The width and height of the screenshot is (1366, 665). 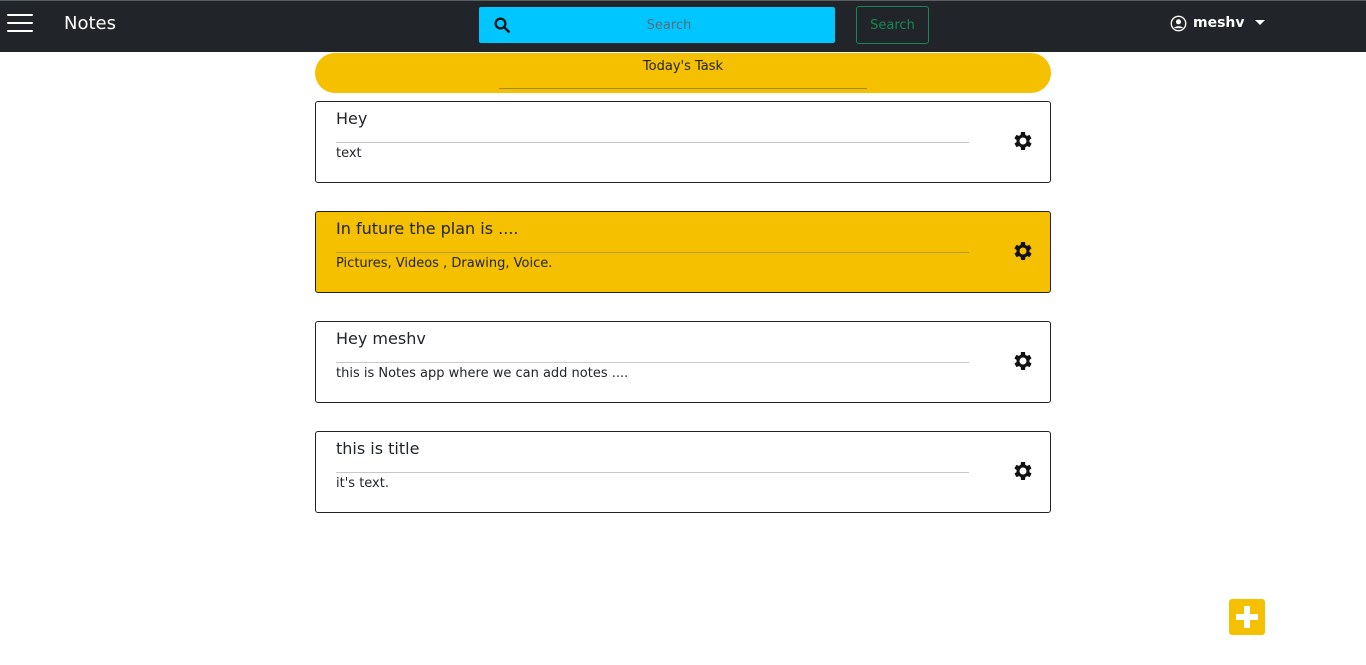 I want to click on todays-task-banner: Today's Task, so click(x=683, y=73).